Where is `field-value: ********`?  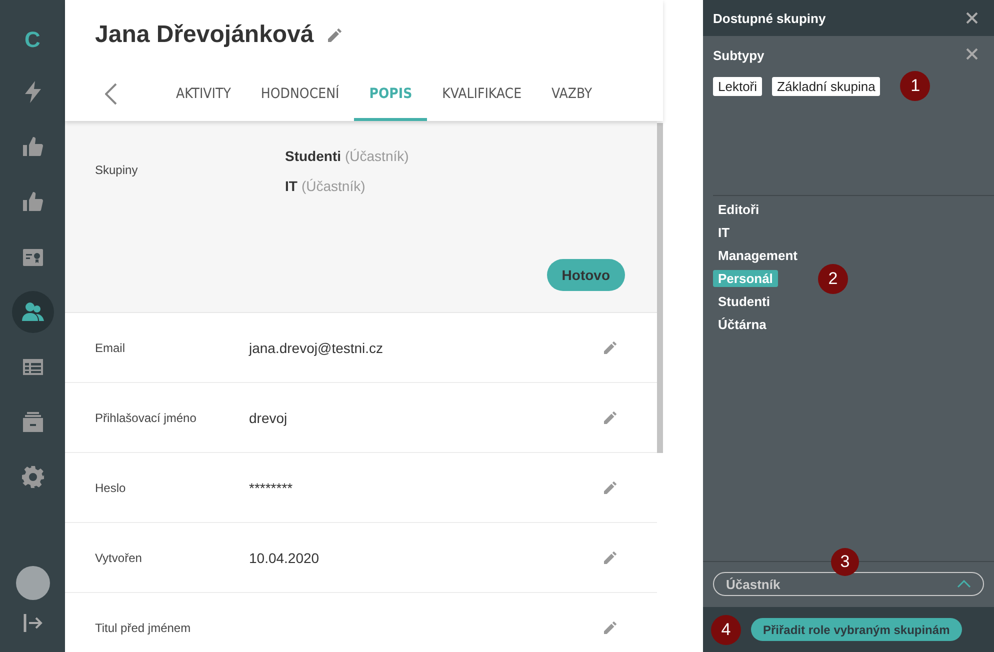 field-value: ******** is located at coordinates (271, 488).